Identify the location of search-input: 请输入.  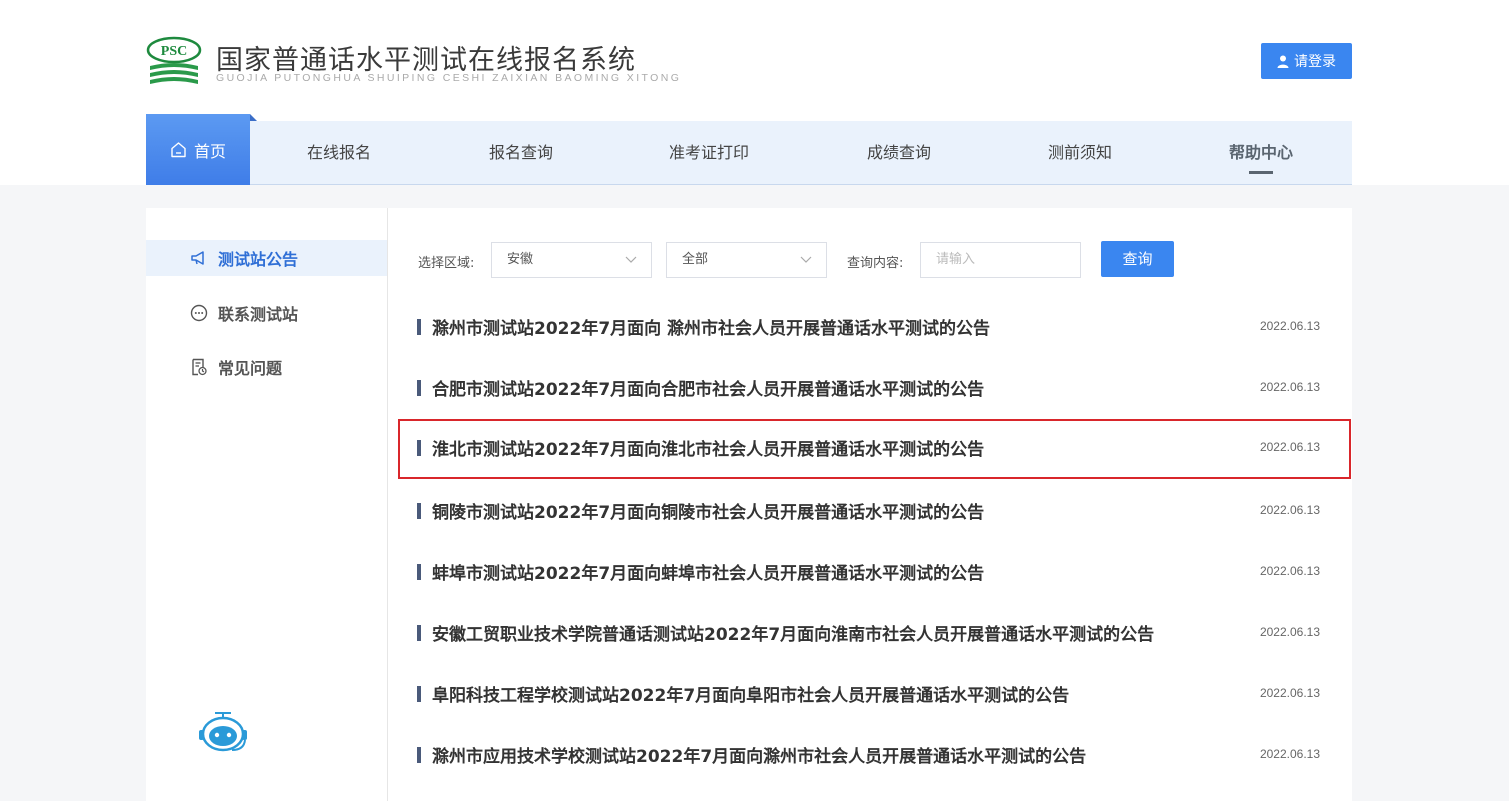
(1000, 260).